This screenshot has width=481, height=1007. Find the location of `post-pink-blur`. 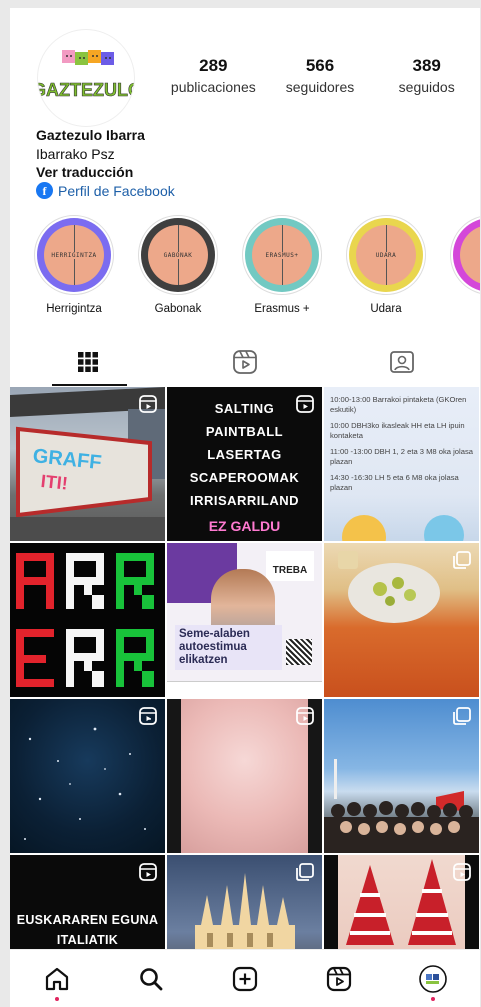

post-pink-blur is located at coordinates (244, 776).